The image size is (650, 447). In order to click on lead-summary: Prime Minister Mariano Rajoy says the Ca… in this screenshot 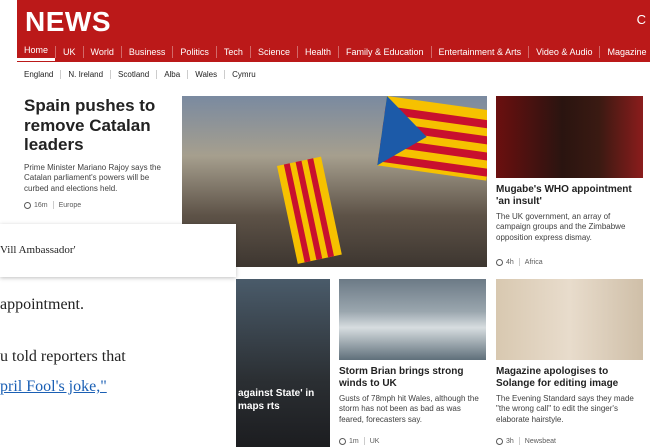, I will do `click(92, 178)`.